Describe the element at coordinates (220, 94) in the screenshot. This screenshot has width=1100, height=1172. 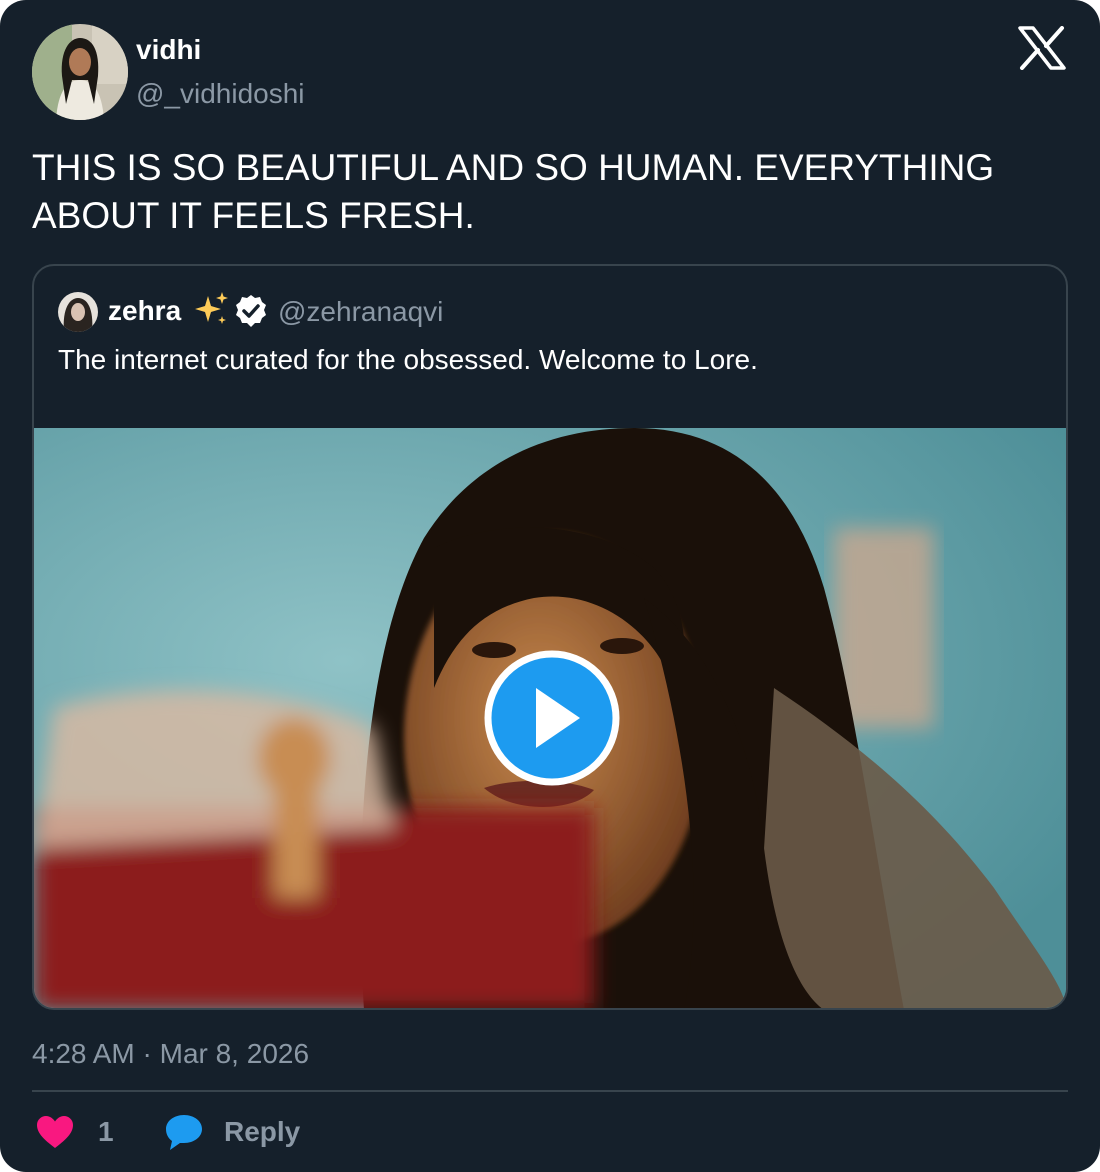
I see `author-handle: @_vidhidoshi` at that location.